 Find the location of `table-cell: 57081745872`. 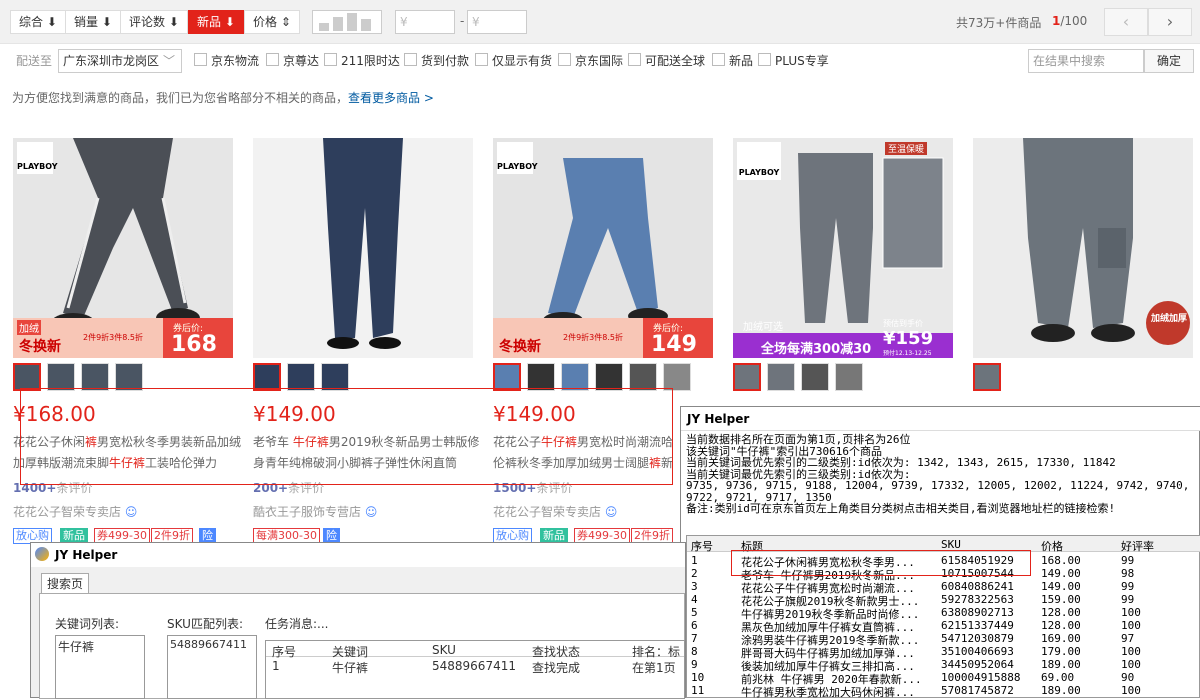

table-cell: 57081745872 is located at coordinates (977, 690).